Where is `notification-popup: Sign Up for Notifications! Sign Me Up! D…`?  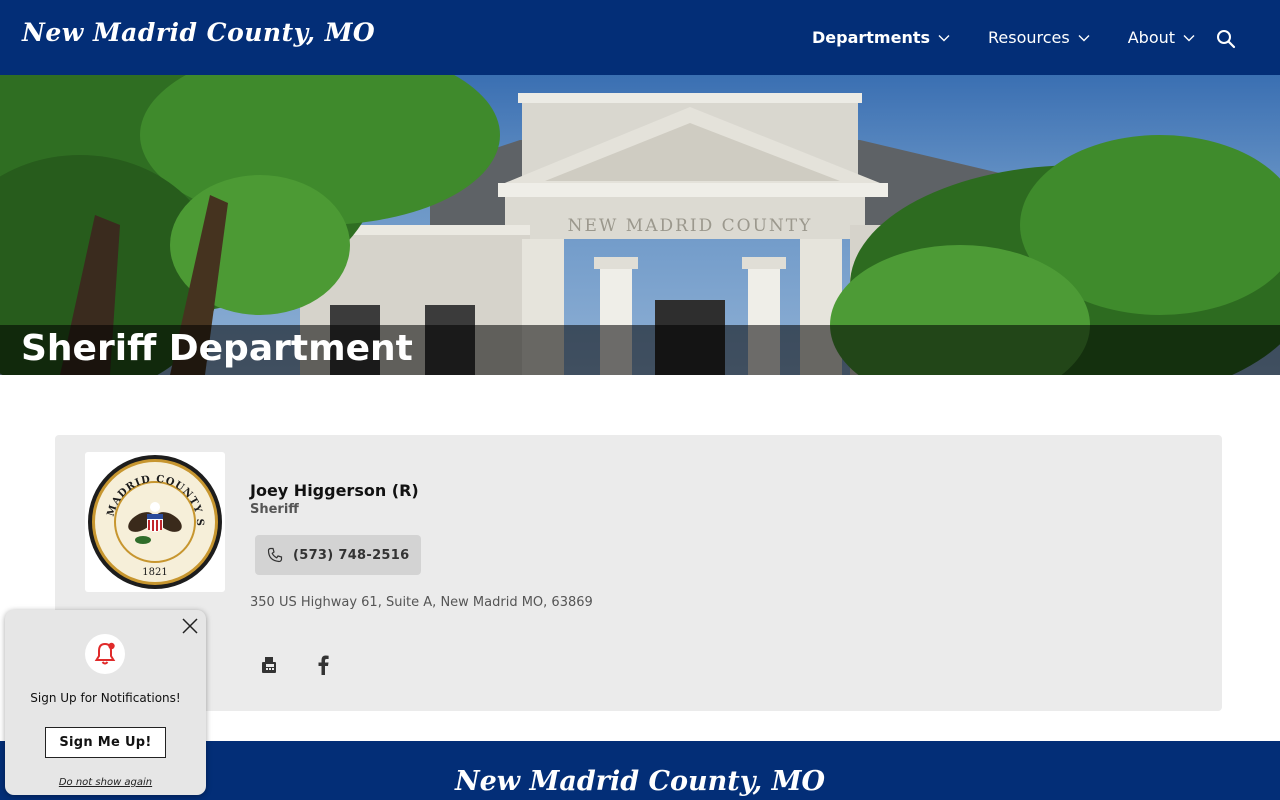 notification-popup: Sign Up for Notifications! Sign Me Up! D… is located at coordinates (105, 702).